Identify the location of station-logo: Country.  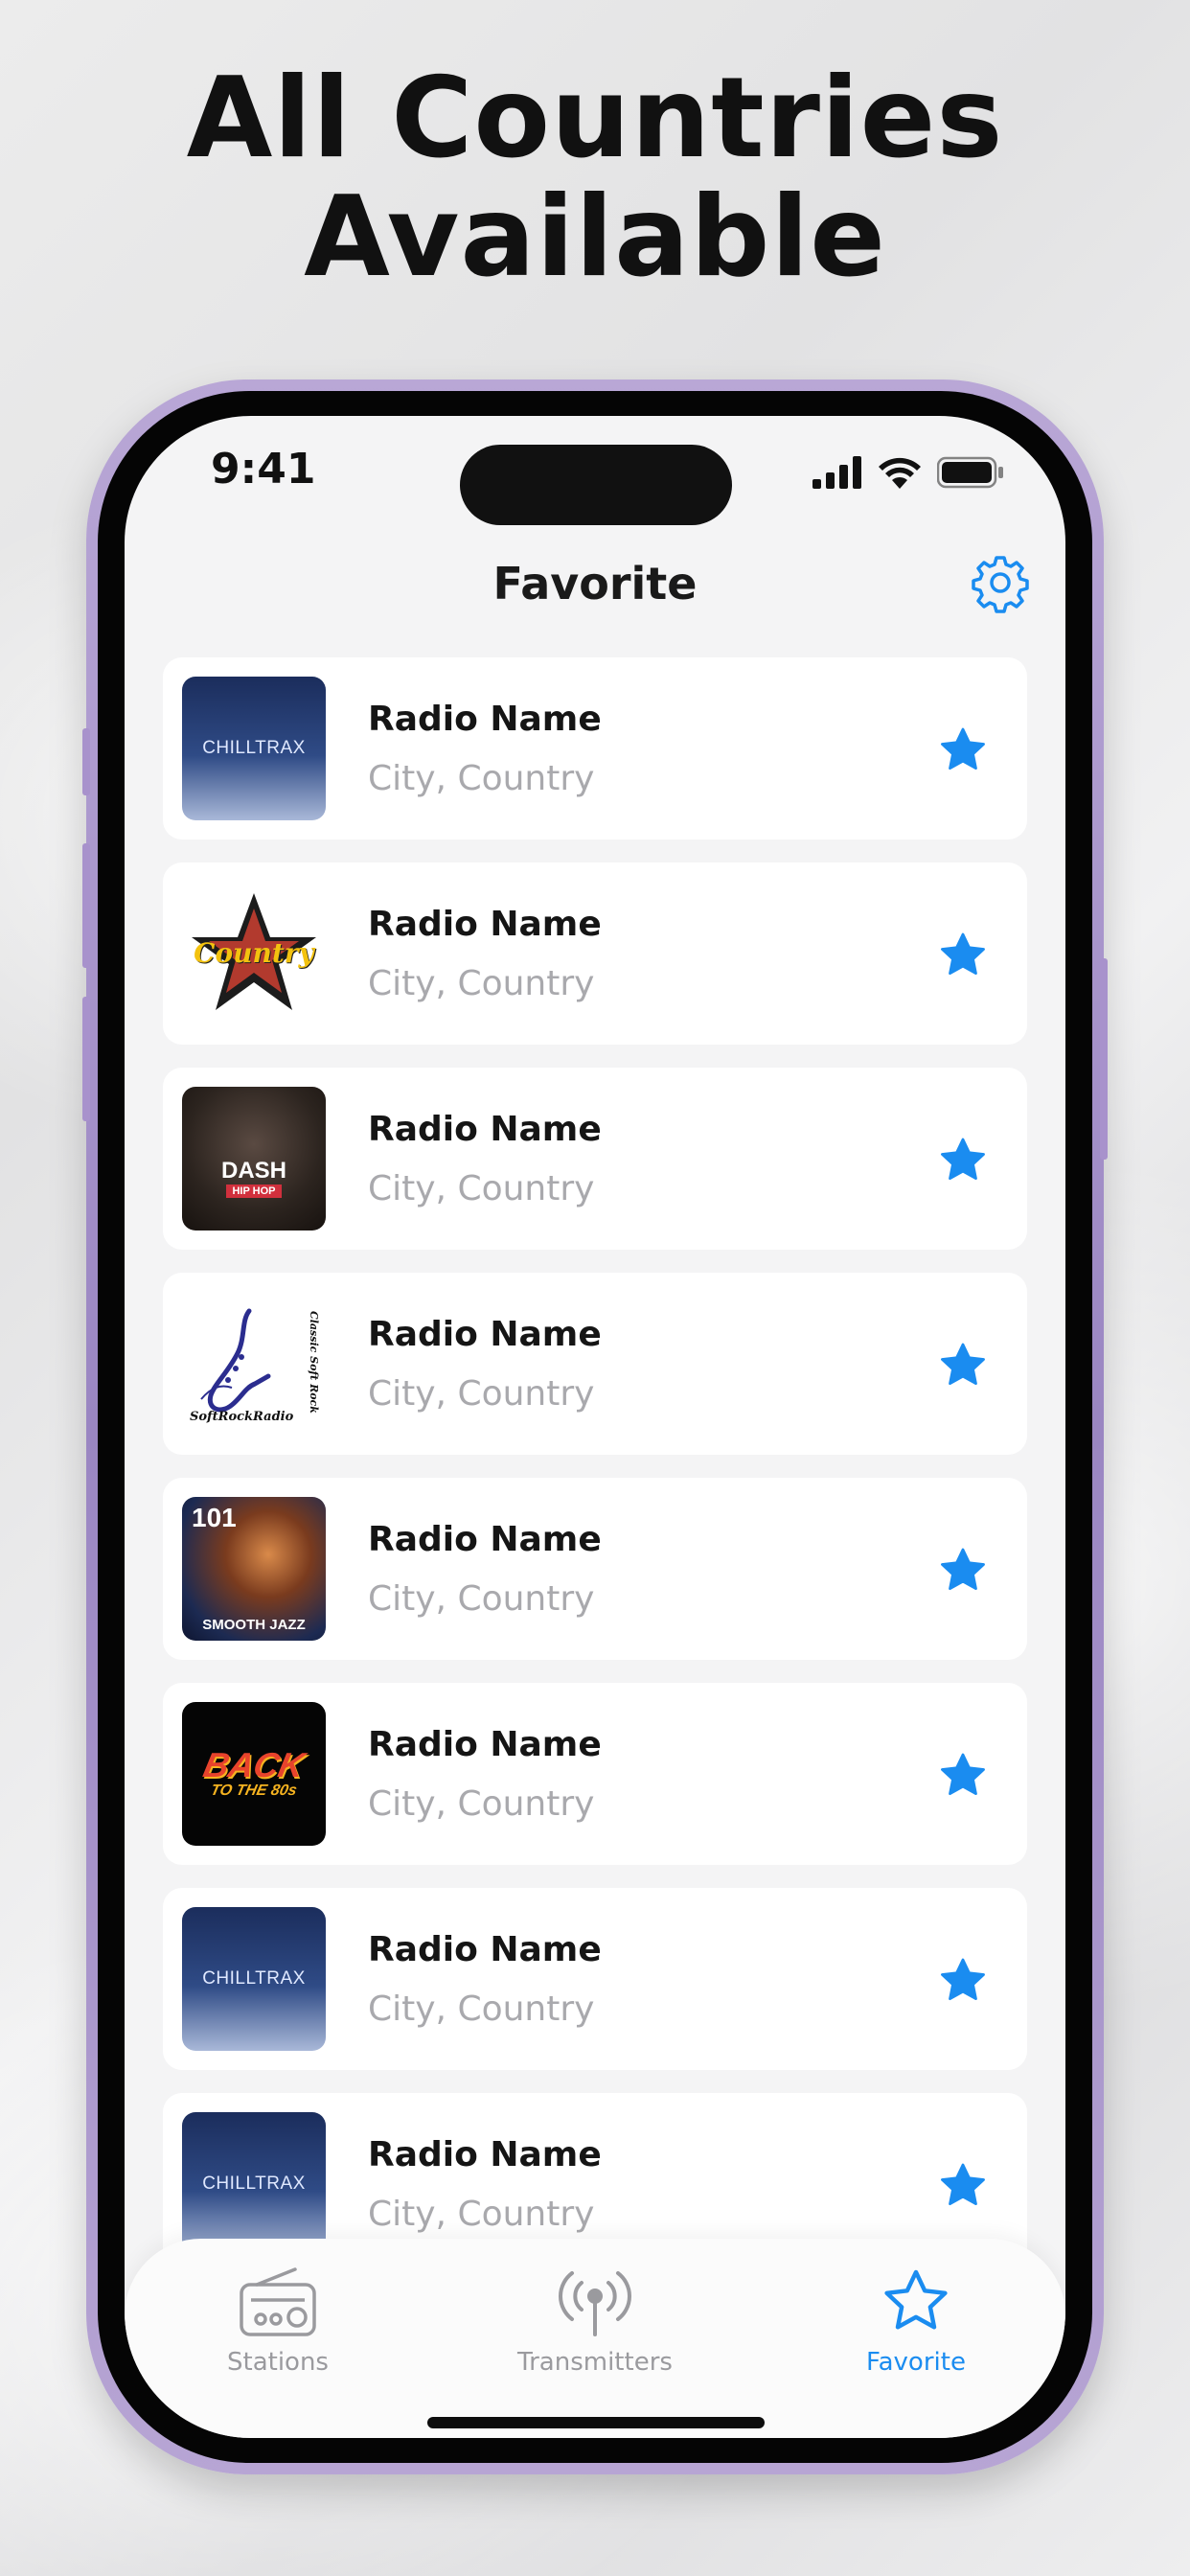
(254, 953).